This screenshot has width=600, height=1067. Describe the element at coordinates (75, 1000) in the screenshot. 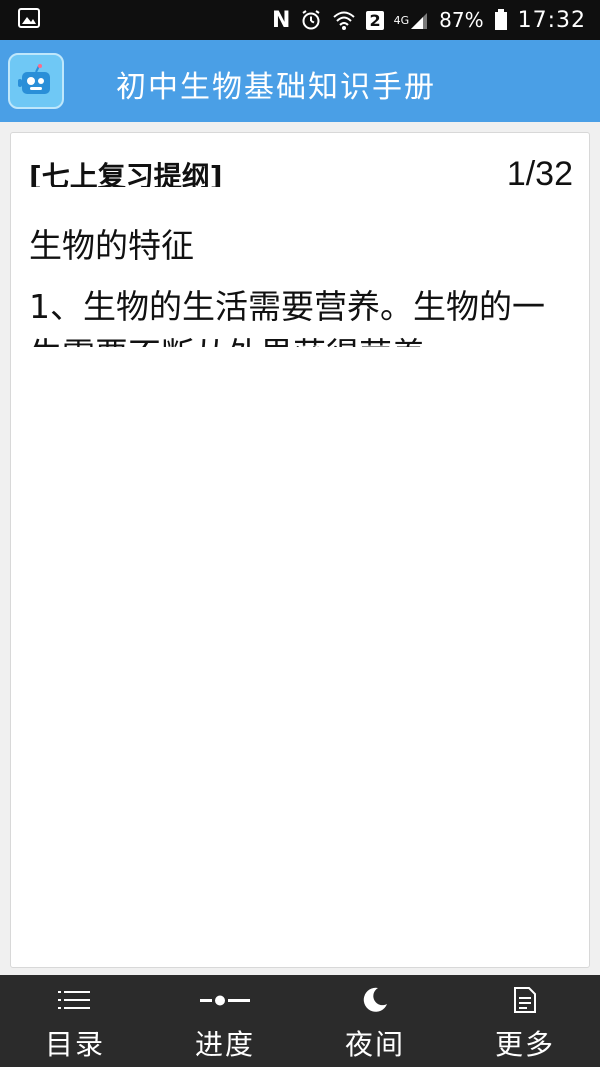

I see `list-icon` at that location.